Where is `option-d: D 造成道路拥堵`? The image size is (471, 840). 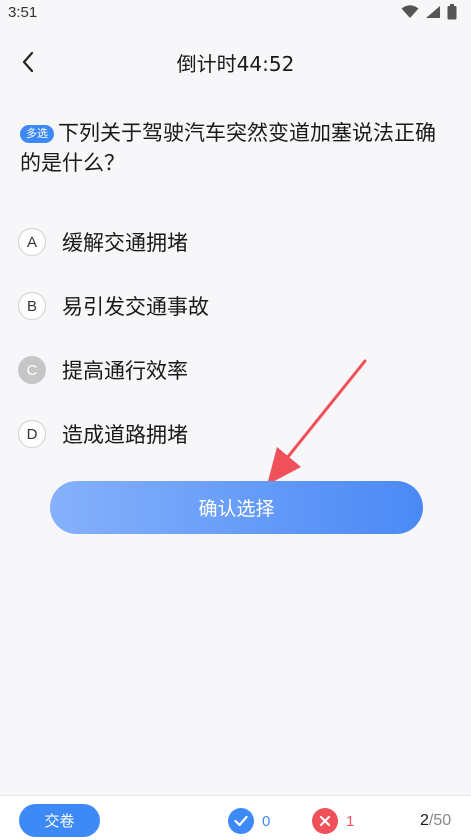 option-d: D 造成道路拥堵 is located at coordinates (233, 434).